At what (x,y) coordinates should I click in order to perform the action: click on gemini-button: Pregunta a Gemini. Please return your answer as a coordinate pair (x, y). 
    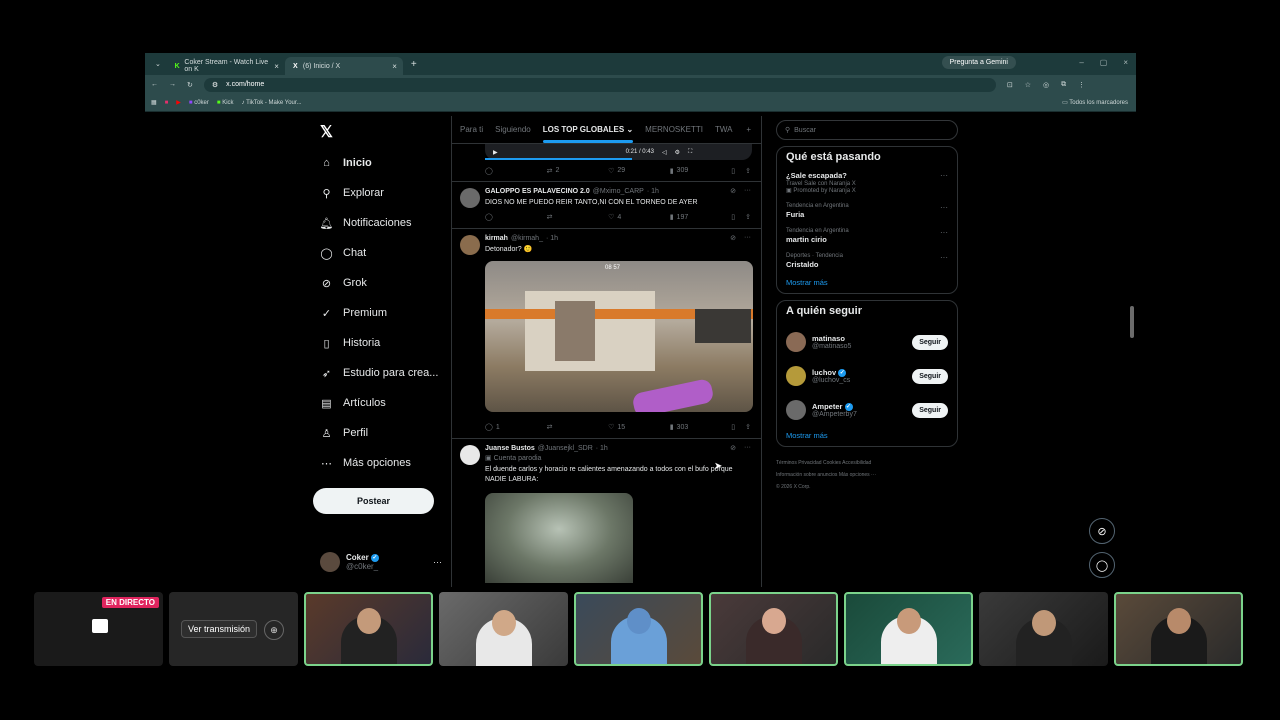
    Looking at the image, I should click on (978, 62).